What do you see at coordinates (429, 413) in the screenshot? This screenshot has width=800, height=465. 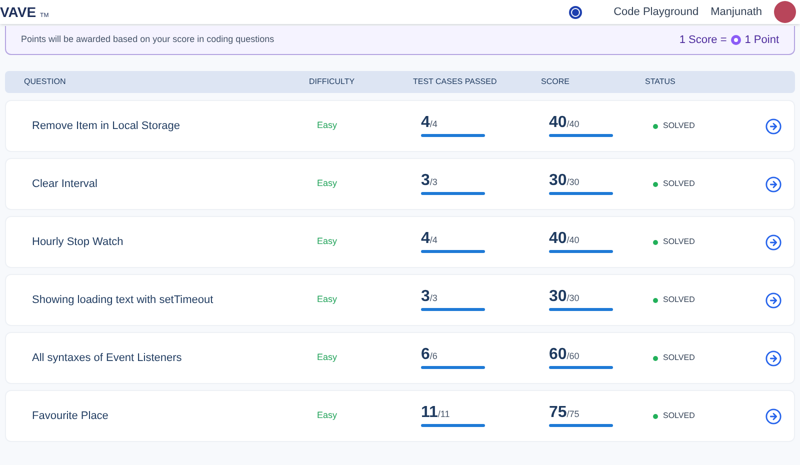 I see `passed-count: 11` at bounding box center [429, 413].